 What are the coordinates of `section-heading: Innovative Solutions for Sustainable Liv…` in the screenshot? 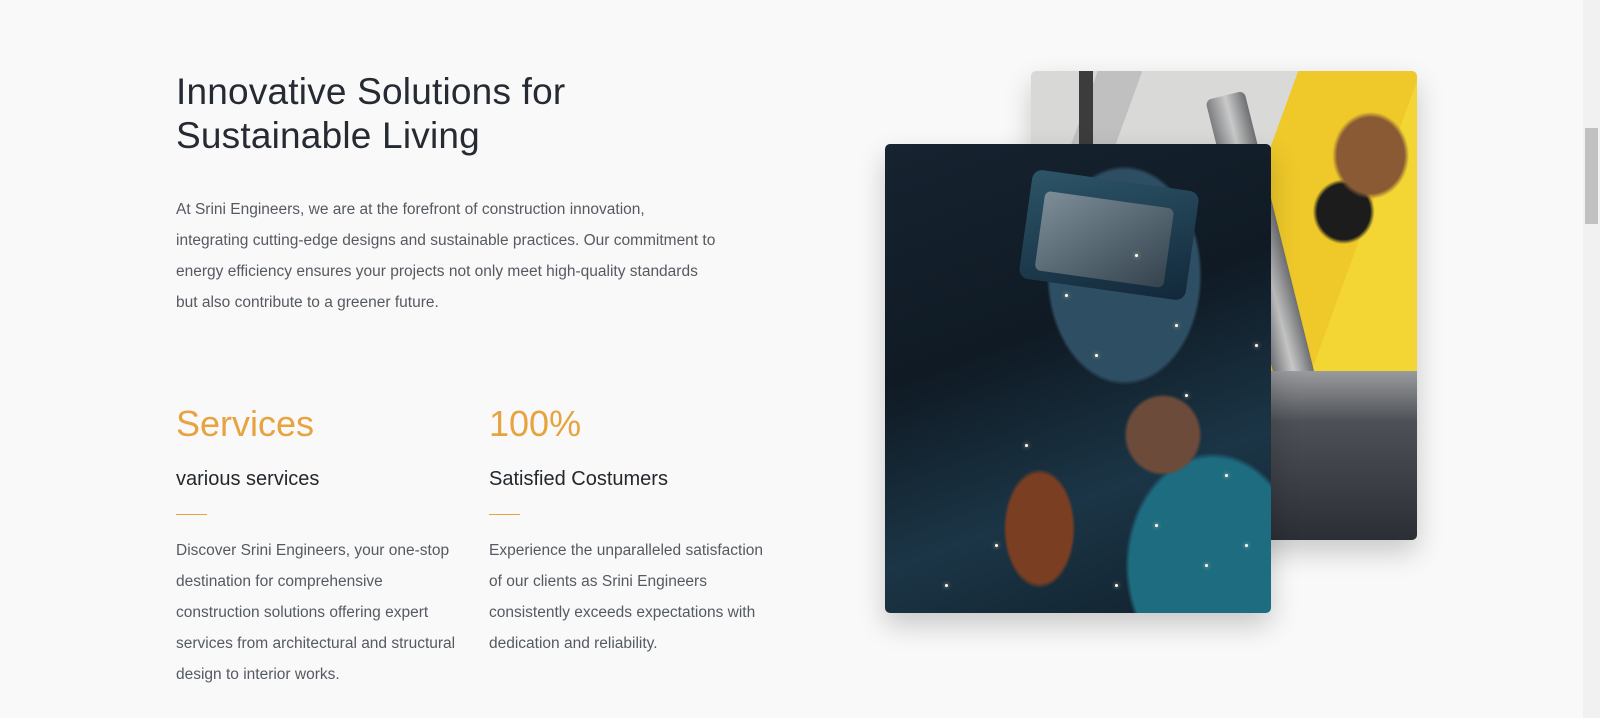 It's located at (370, 114).